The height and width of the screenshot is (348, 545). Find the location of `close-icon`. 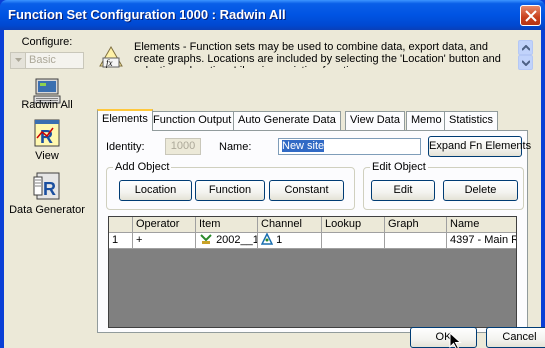

close-icon is located at coordinates (531, 16).